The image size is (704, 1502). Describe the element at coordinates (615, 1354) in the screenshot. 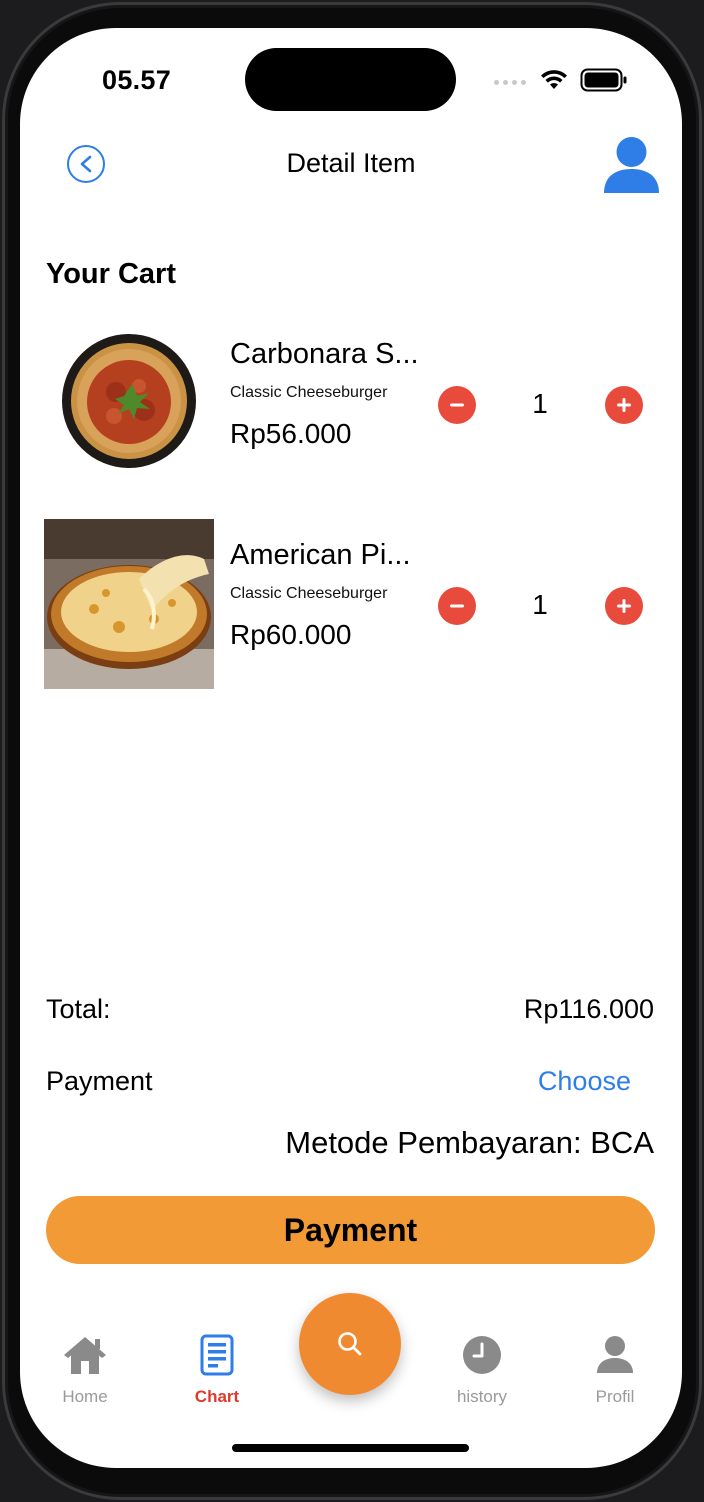

I see `person-icon` at that location.